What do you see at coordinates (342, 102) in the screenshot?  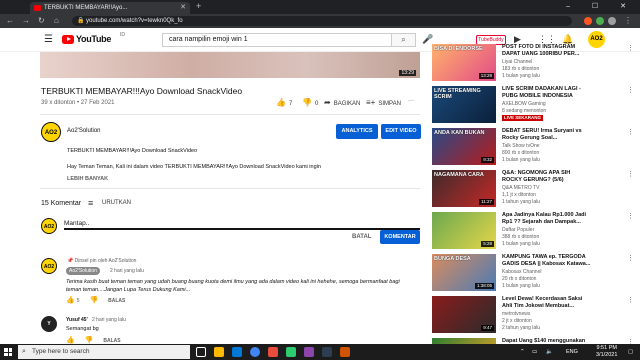 I see `share-button: ➦ BAGIKAN` at bounding box center [342, 102].